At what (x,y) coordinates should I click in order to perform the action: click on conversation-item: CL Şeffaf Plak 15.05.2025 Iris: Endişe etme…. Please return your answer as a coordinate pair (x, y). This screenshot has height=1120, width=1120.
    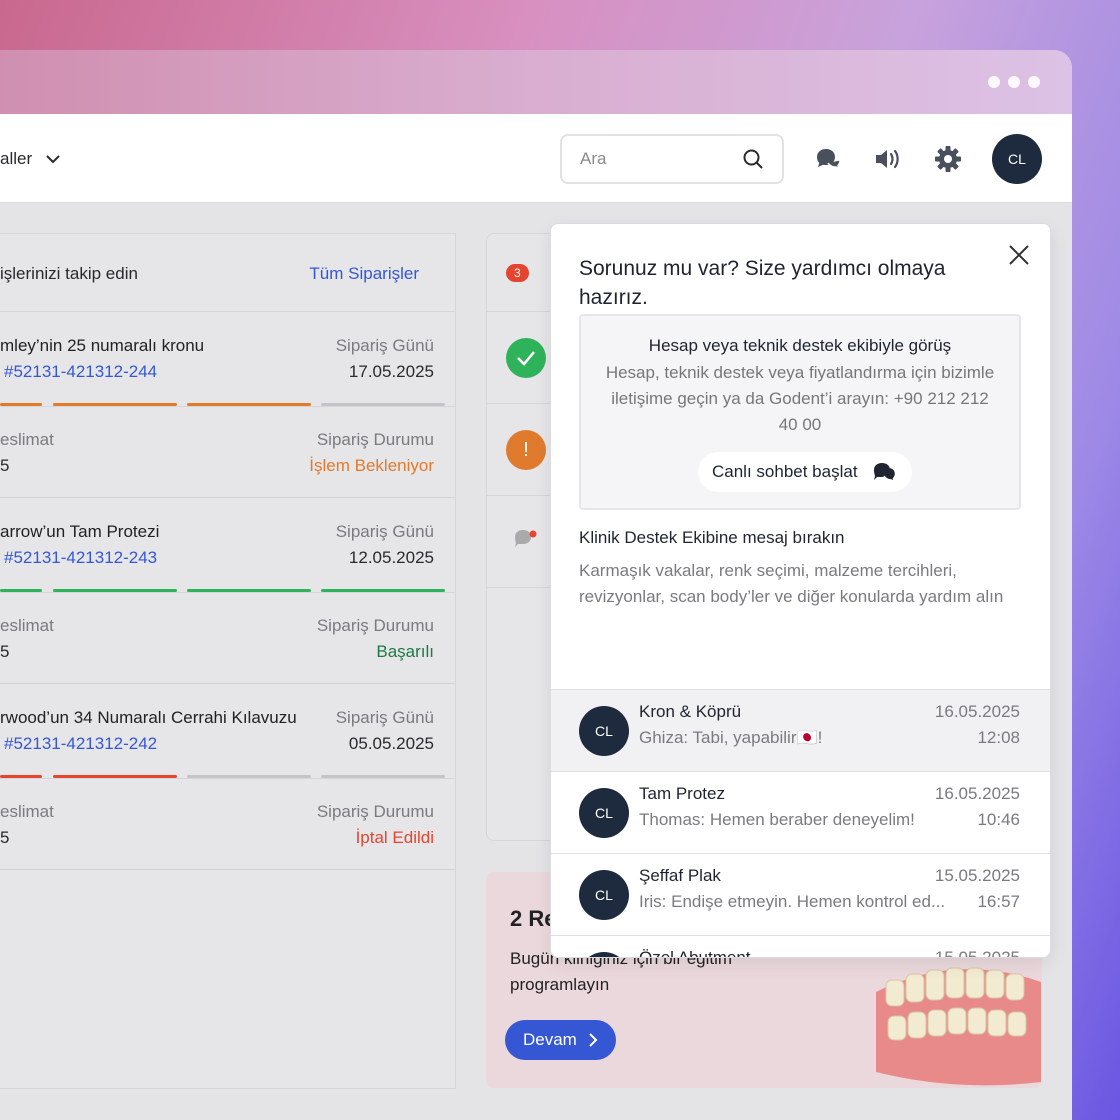
    Looking at the image, I should click on (800, 894).